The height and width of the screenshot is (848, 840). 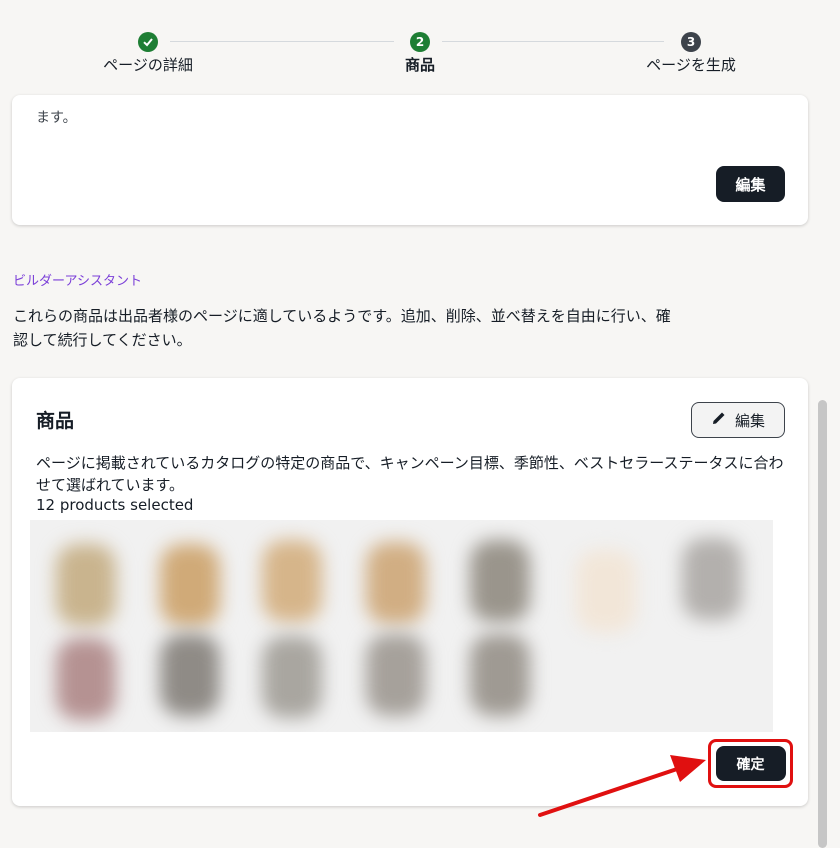 What do you see at coordinates (55, 421) in the screenshot?
I see `products-title: 商品` at bounding box center [55, 421].